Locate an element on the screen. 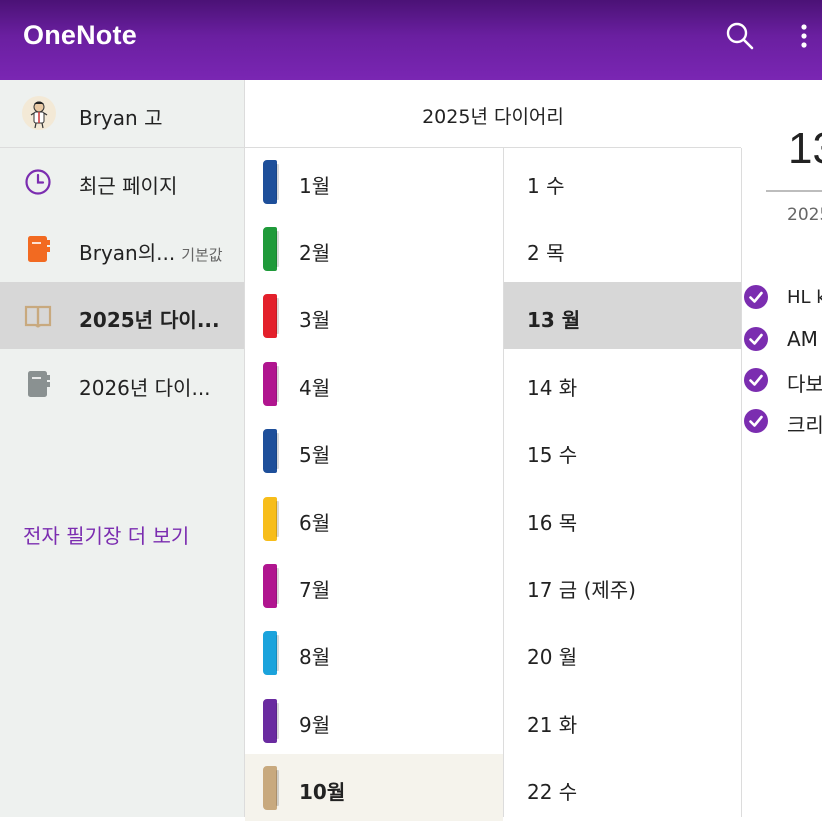 The width and height of the screenshot is (822, 821). open-book-icon is located at coordinates (38, 316).